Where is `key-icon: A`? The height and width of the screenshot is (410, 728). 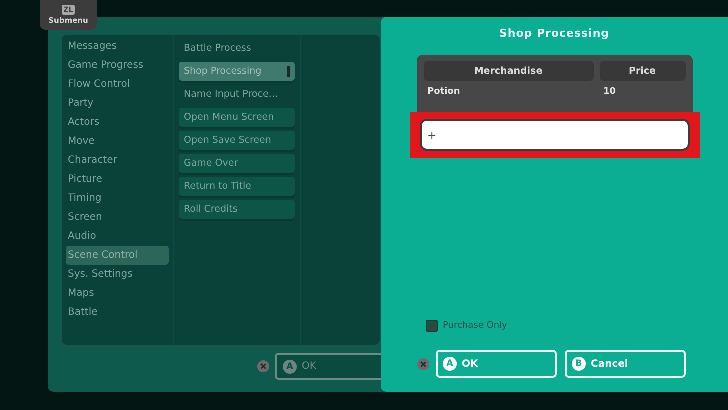 key-icon: A is located at coordinates (450, 364).